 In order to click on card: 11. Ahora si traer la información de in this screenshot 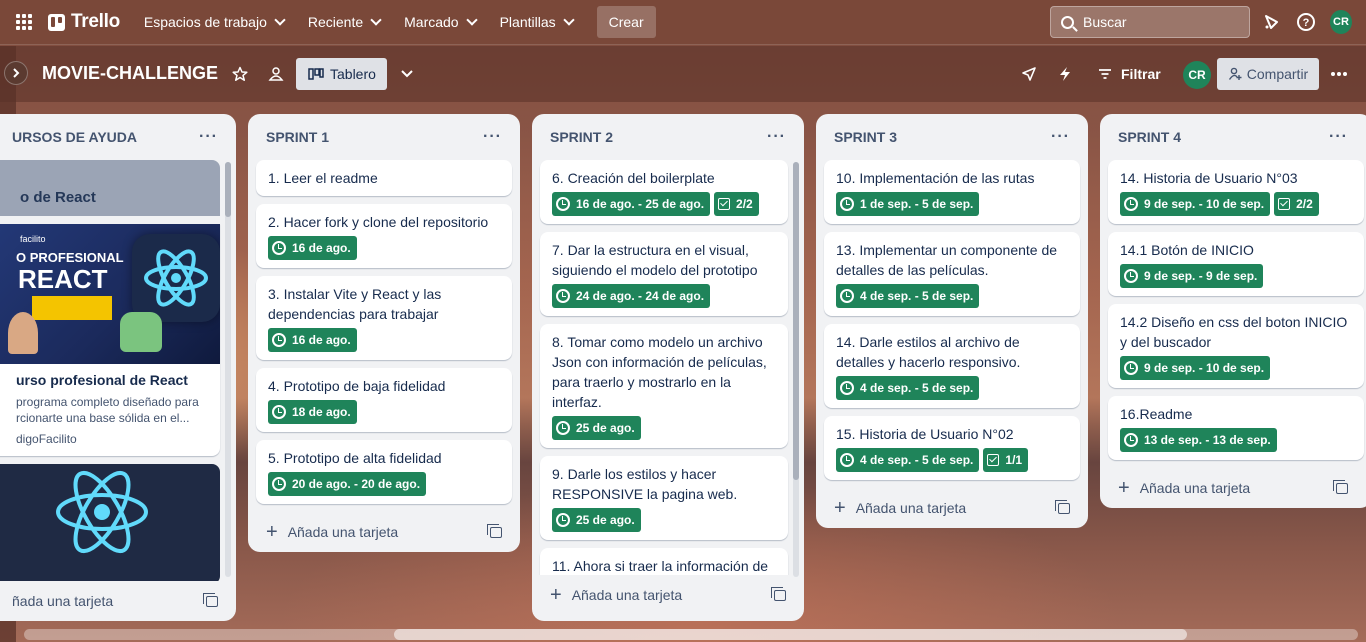, I will do `click(664, 561)`.